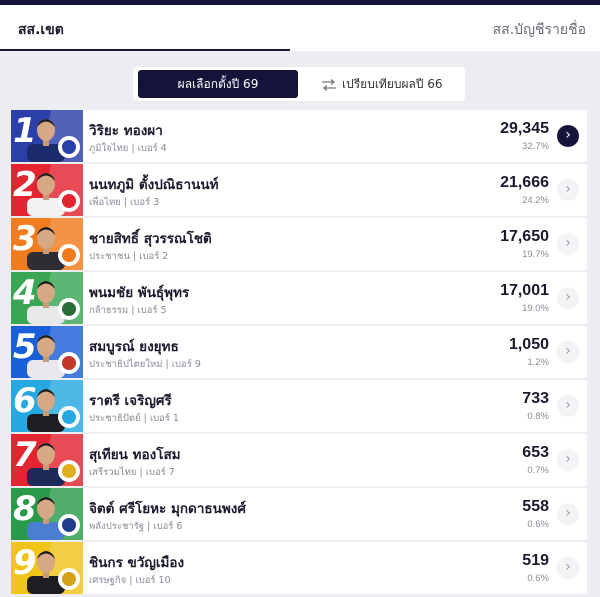 The width and height of the screenshot is (600, 597). Describe the element at coordinates (535, 254) in the screenshot. I see `vote-percent: 19.7%` at that location.